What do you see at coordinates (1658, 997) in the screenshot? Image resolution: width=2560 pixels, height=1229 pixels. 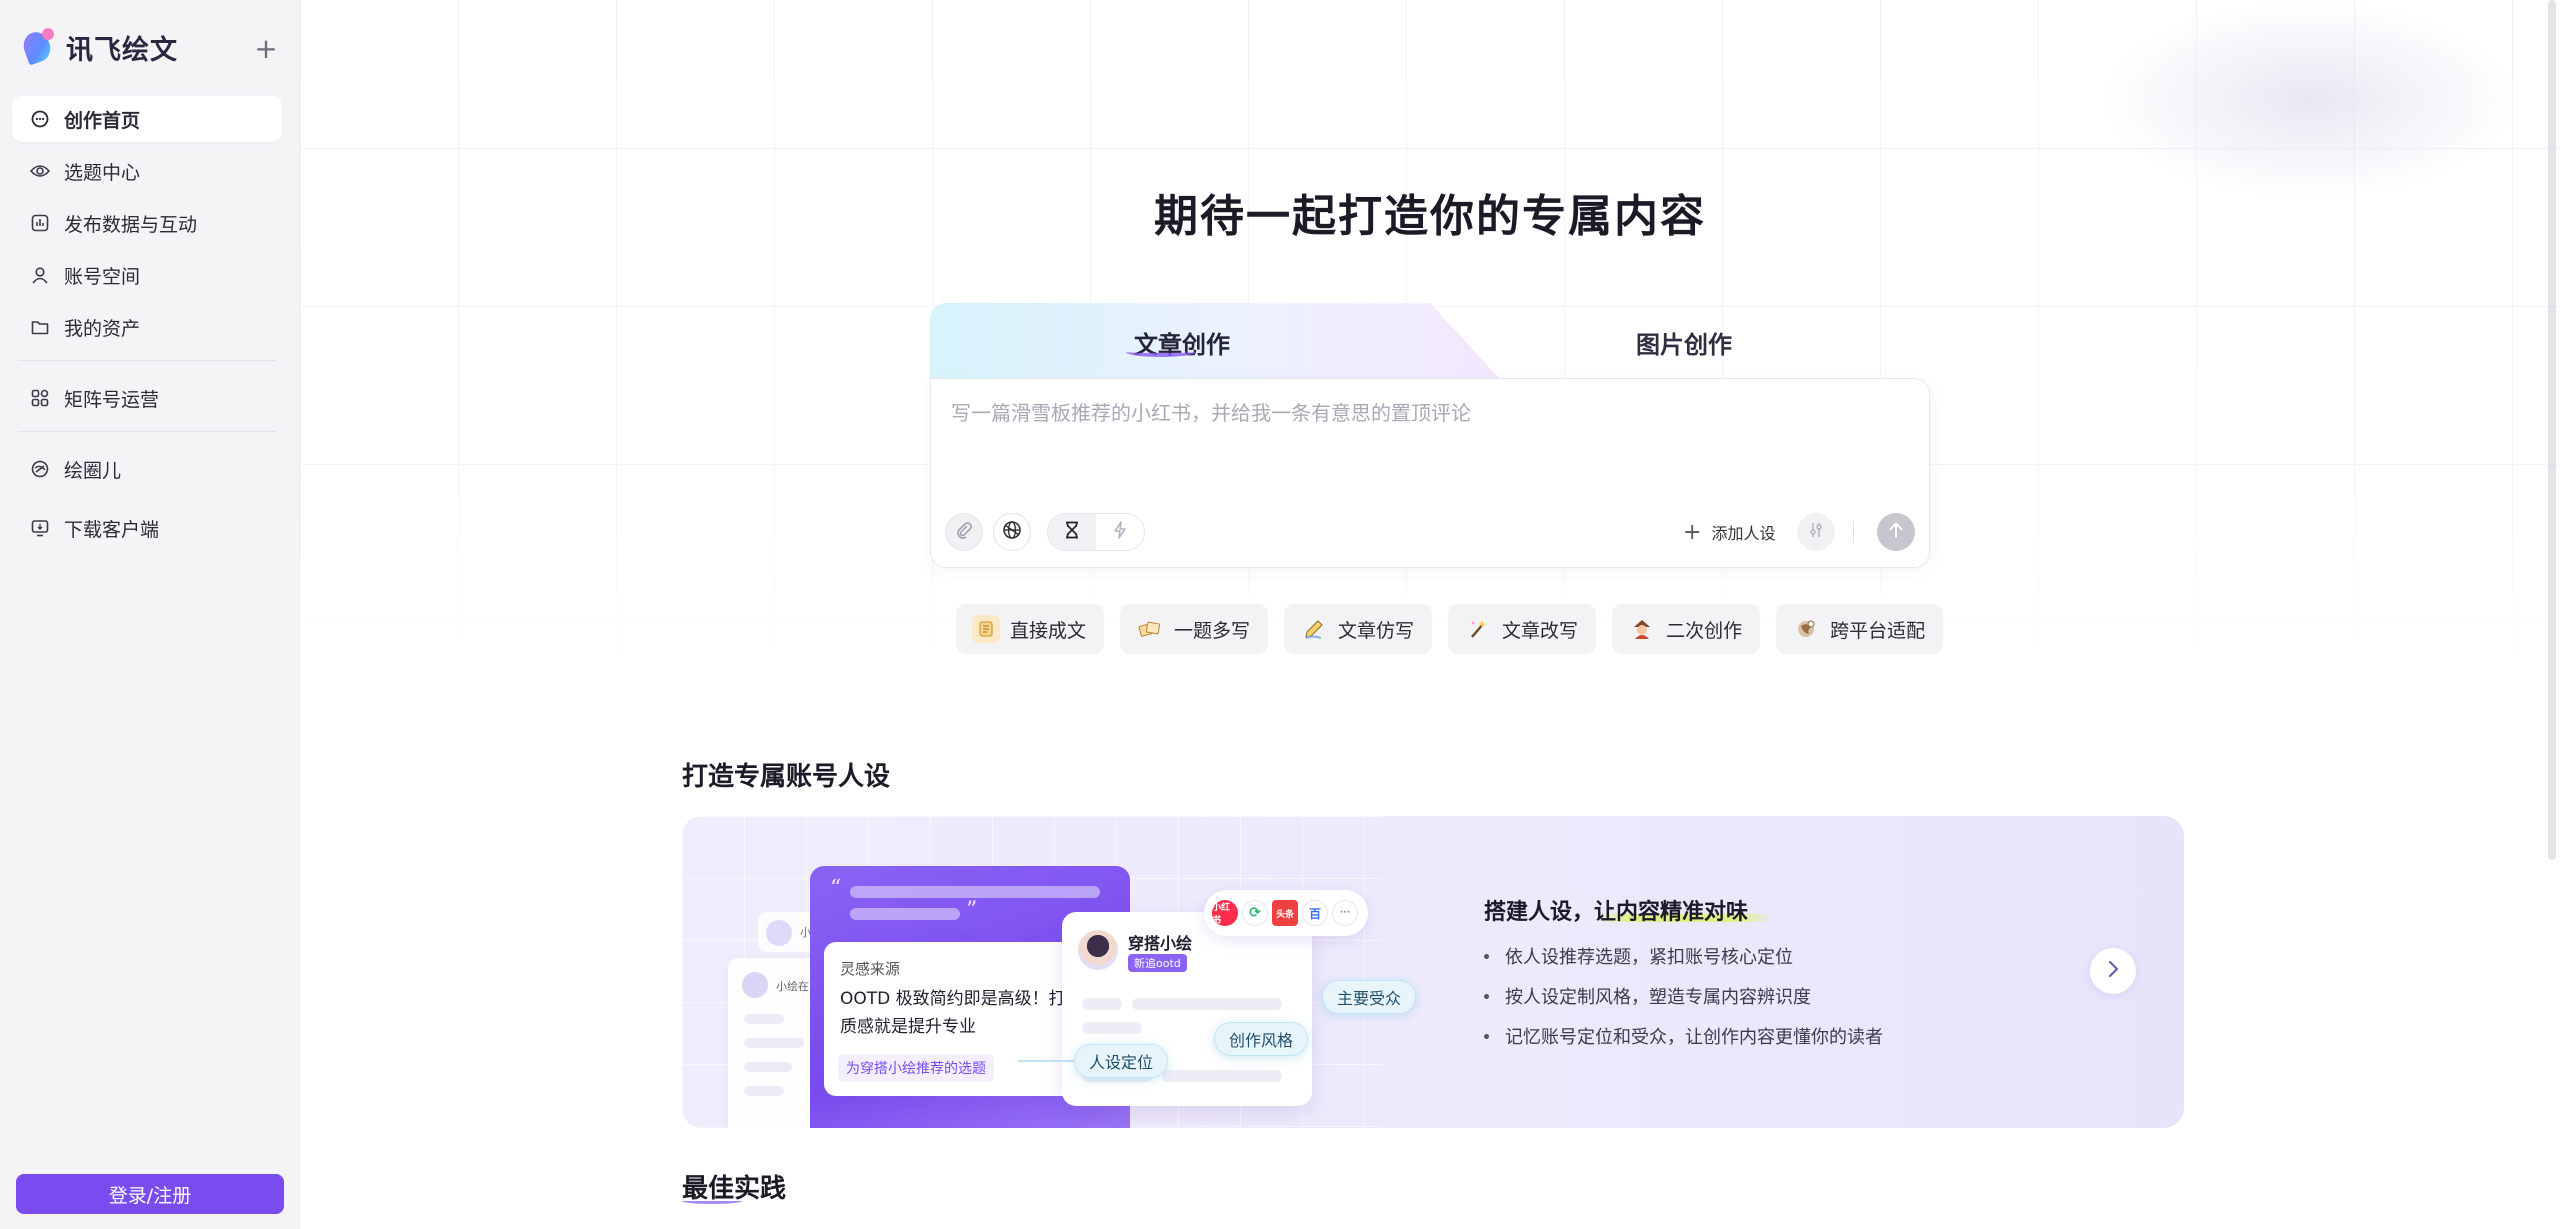 I see `bullet-text: 按人设定制风格，塑造专属内容辨识度` at bounding box center [1658, 997].